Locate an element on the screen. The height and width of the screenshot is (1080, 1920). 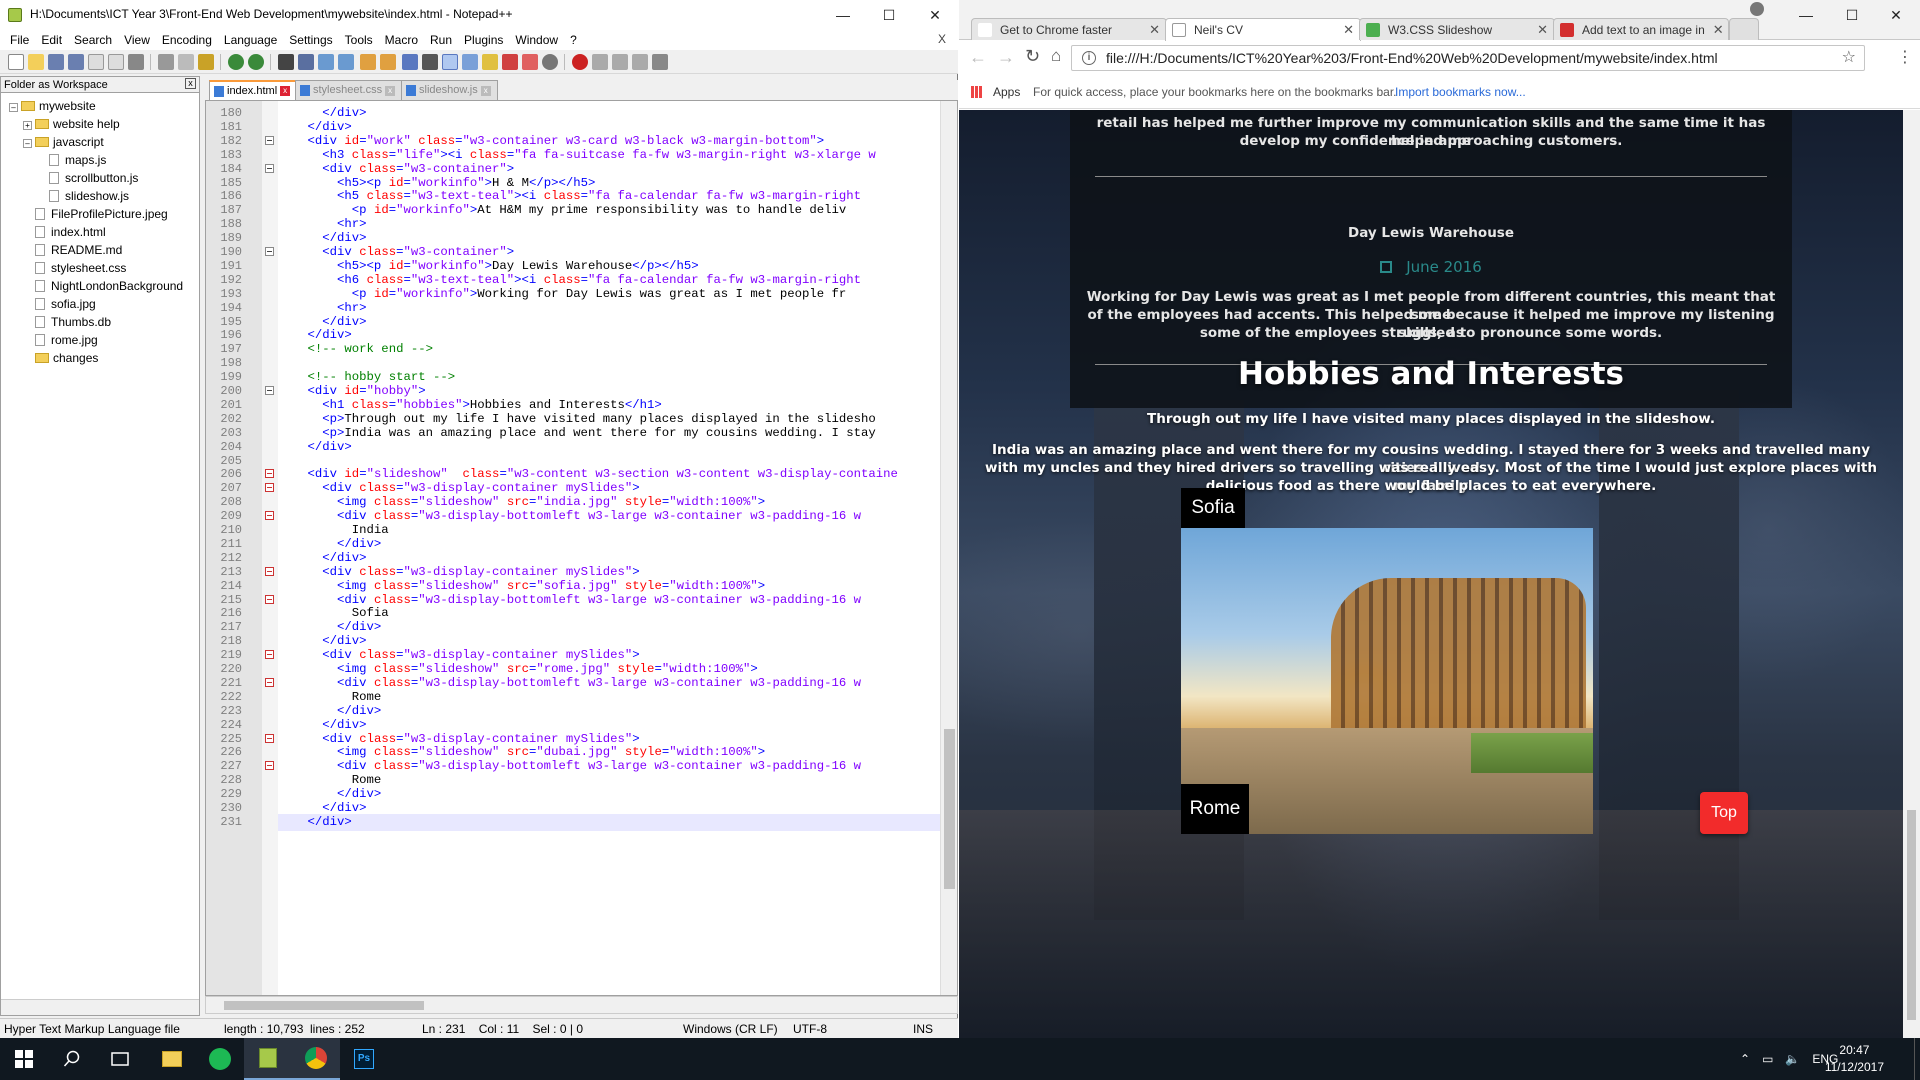
tree-file-sofia: sofia.jpg is located at coordinates (103, 304).